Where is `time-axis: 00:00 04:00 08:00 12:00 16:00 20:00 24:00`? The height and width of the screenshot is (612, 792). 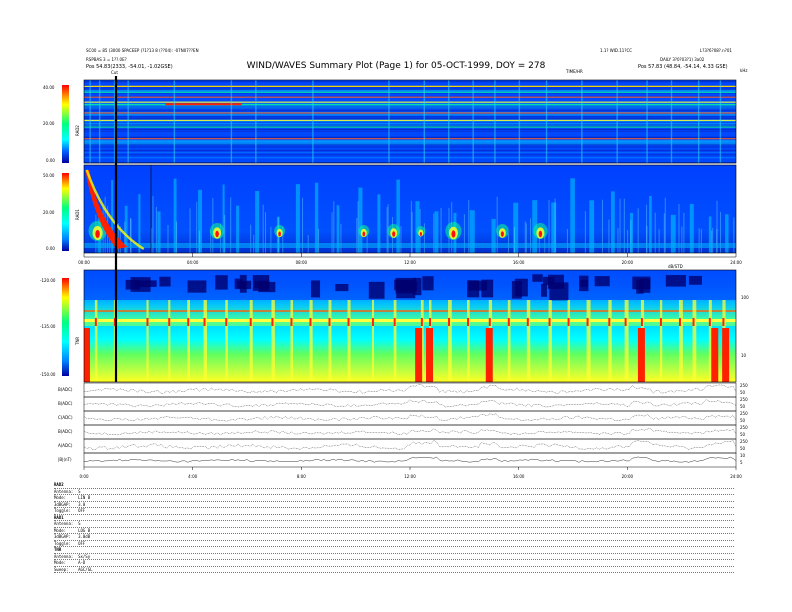 time-axis: 00:00 04:00 08:00 12:00 16:00 20:00 24:00 is located at coordinates (410, 259).